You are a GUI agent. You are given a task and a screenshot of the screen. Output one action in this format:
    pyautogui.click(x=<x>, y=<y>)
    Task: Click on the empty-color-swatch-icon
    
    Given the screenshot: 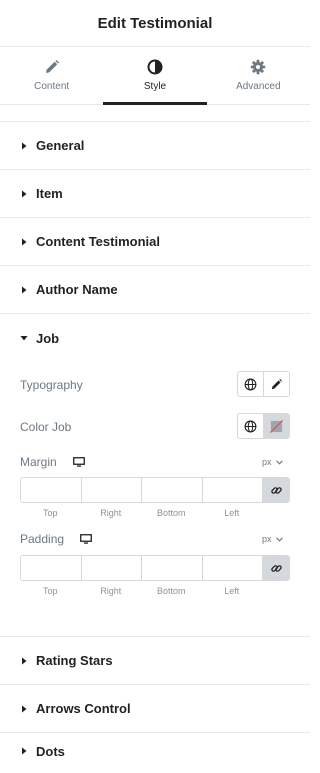 What is the action you would take?
    pyautogui.click(x=276, y=426)
    